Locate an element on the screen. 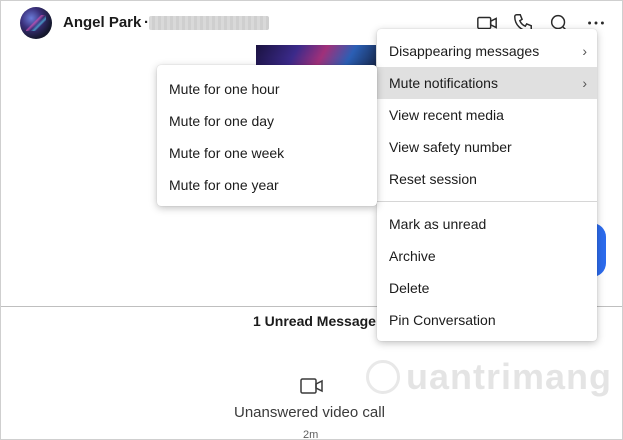 The width and height of the screenshot is (623, 440). mute-one-year-option: Mute for one year is located at coordinates (267, 185).